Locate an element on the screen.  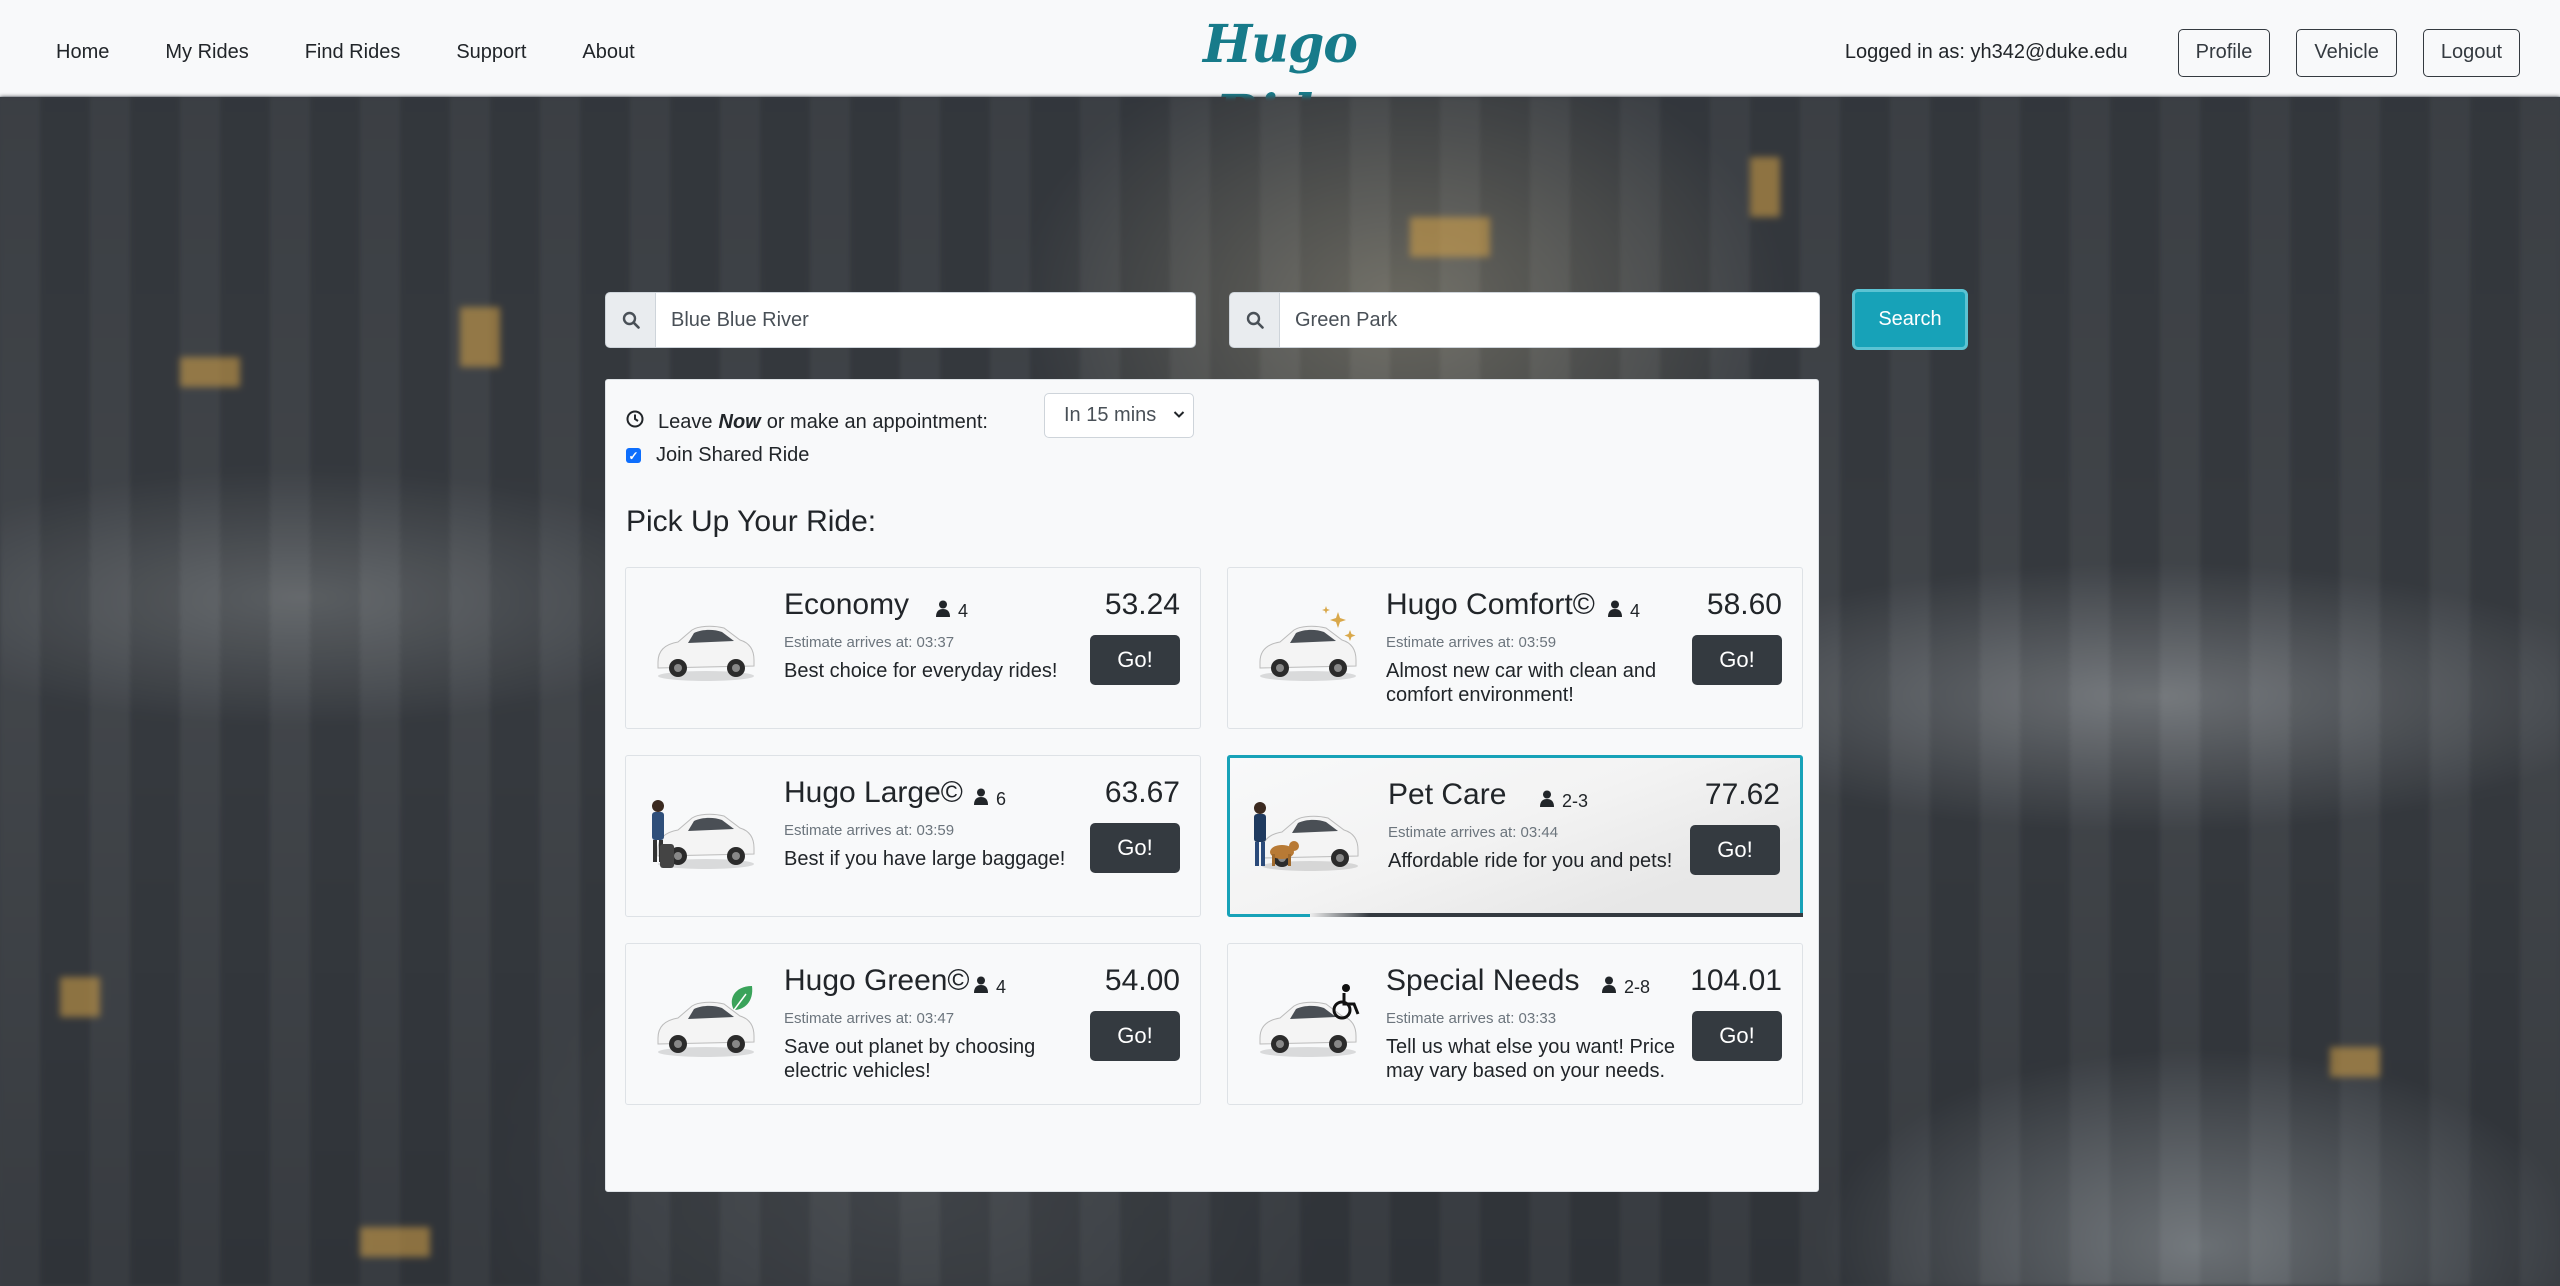
ride-description: Best if you have large baggage! is located at coordinates (925, 859).